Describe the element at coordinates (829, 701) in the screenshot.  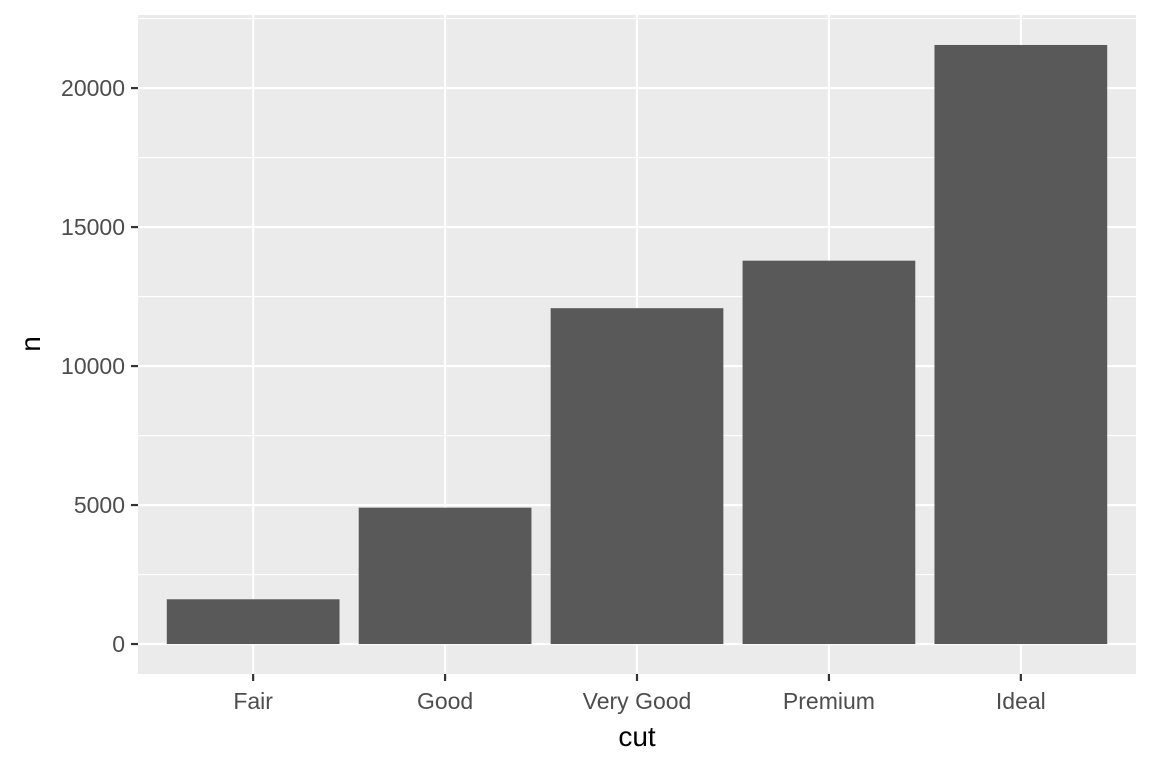
I see `x-tick-label: Premium` at that location.